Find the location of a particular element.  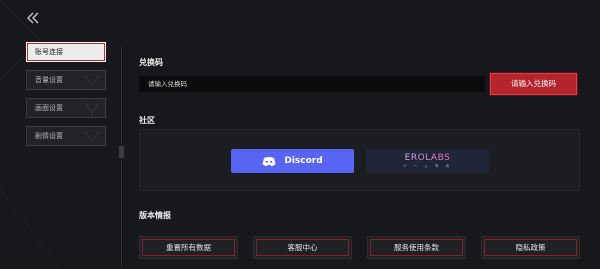

redeem-code-input: 请输入兑换码 is located at coordinates (312, 84).